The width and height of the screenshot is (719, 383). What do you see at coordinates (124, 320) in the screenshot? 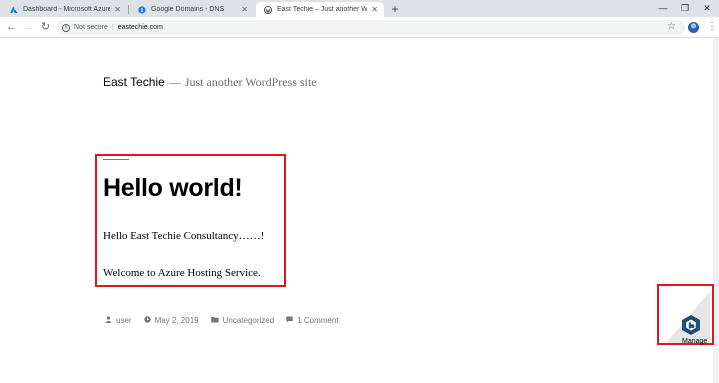
I see `author-link: user` at bounding box center [124, 320].